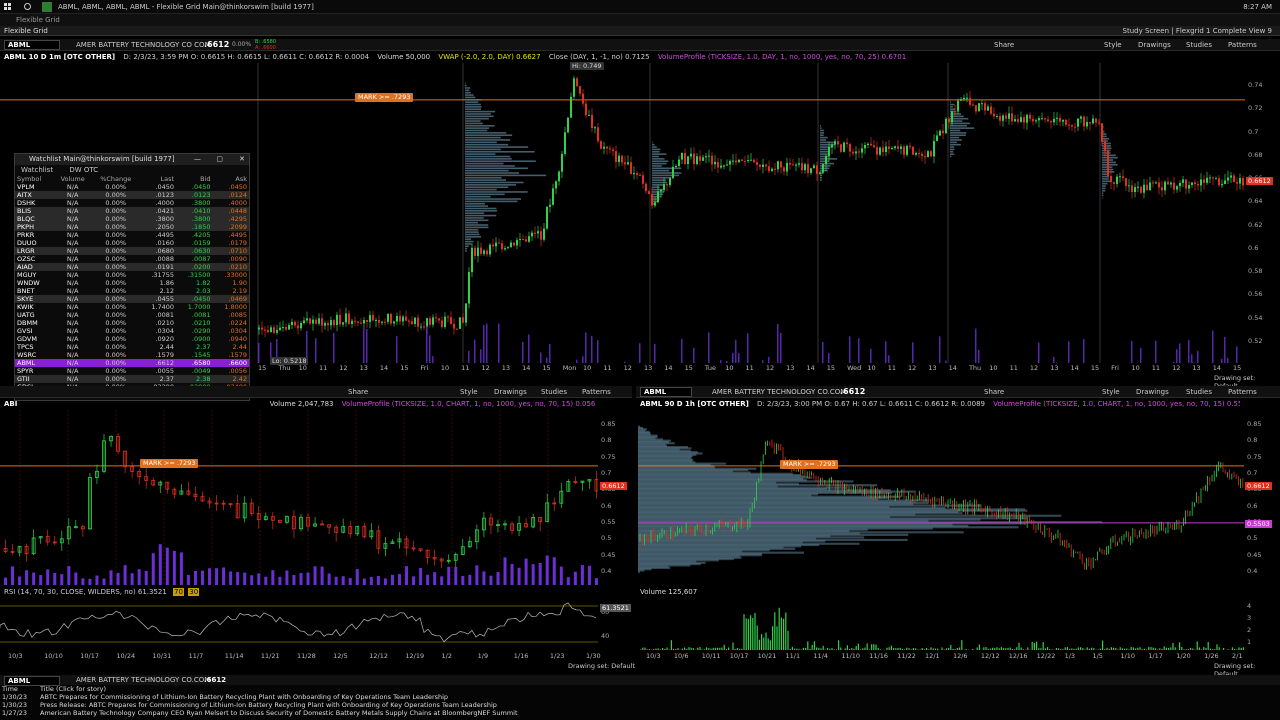 This screenshot has height=720, width=1280. I want to click on left-rsi-canvas, so click(299, 624).